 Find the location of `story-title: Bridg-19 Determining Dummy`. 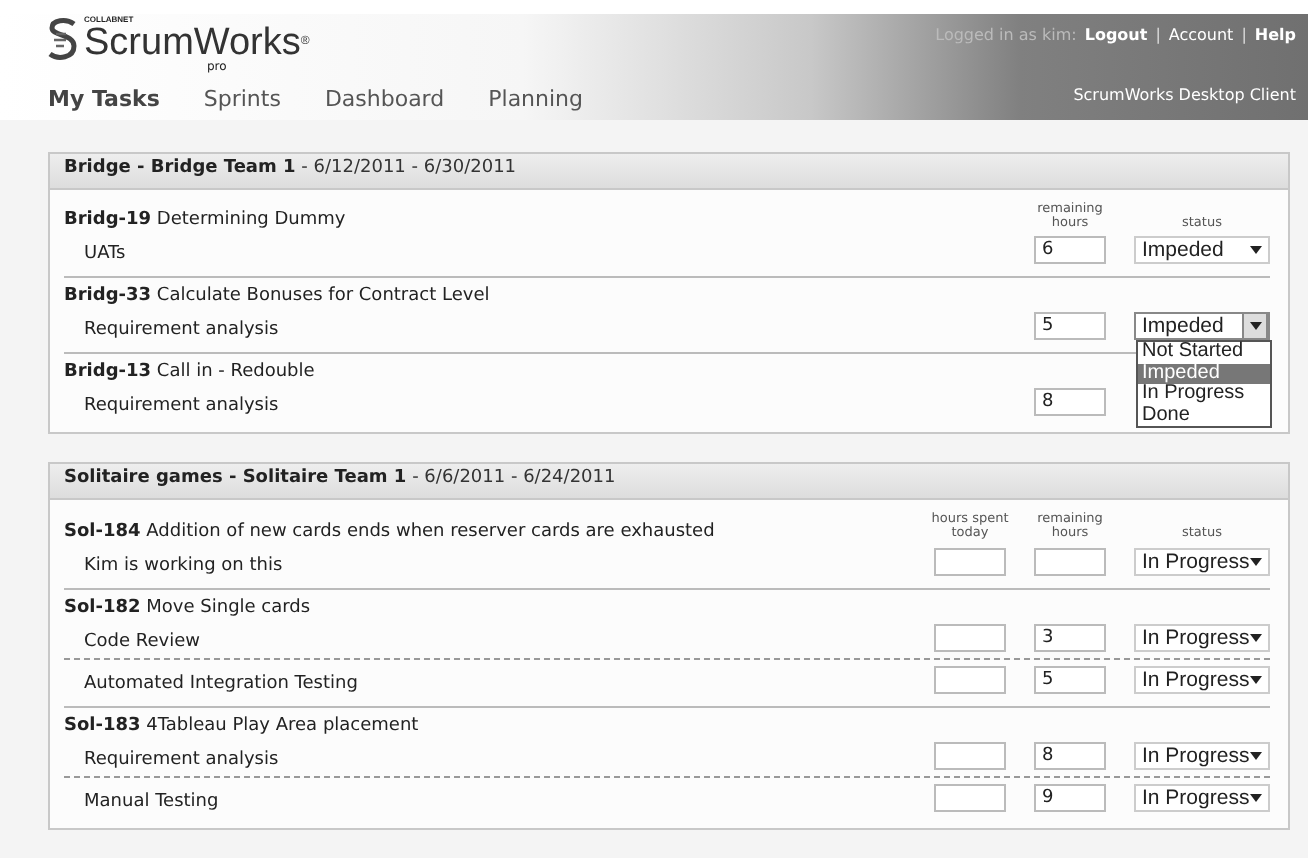

story-title: Bridg-19 Determining Dummy is located at coordinates (206, 220).